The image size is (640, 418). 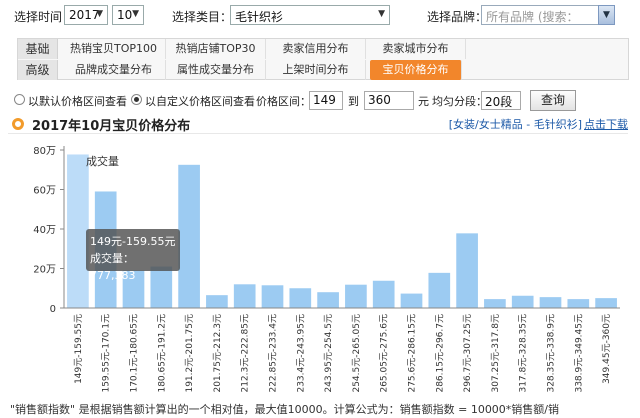 I want to click on tooltip-range: 149元-159.55元, so click(x=133, y=241).